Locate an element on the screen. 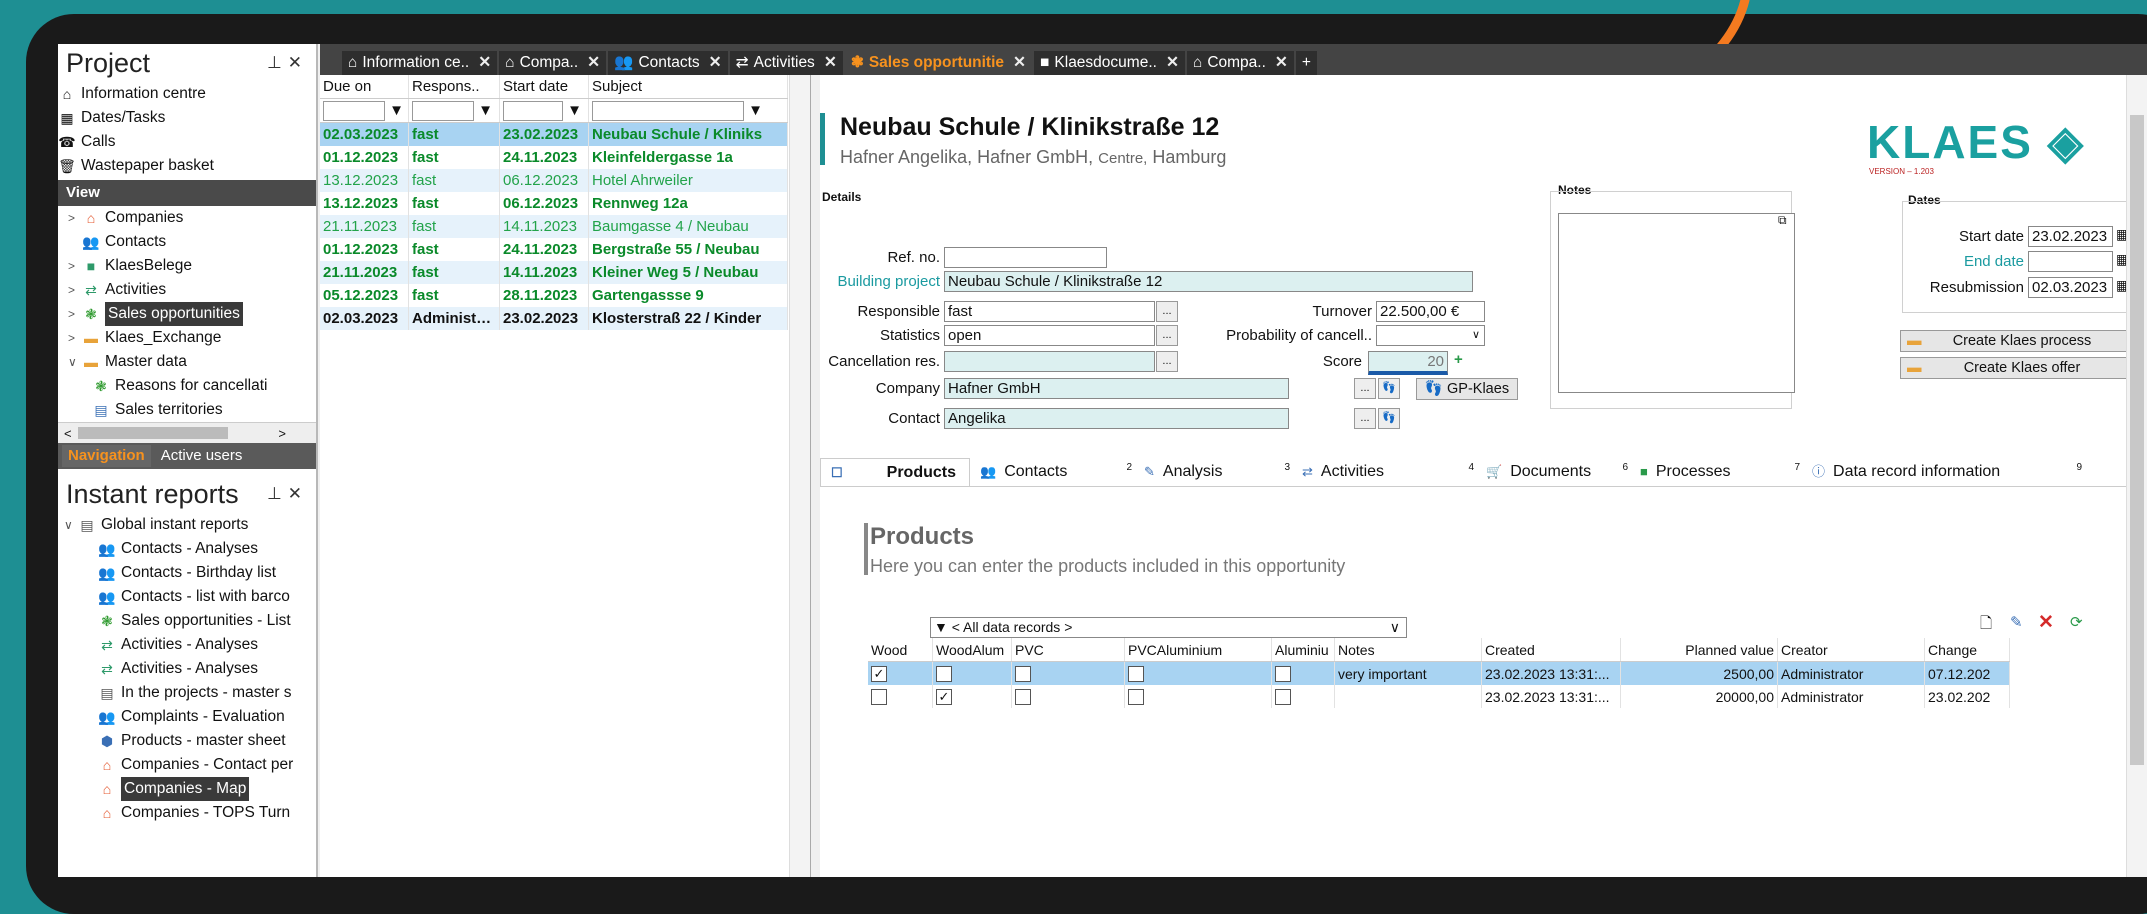 Image resolution: width=2147 pixels, height=914 pixels. cancellation-field is located at coordinates (1049, 361).